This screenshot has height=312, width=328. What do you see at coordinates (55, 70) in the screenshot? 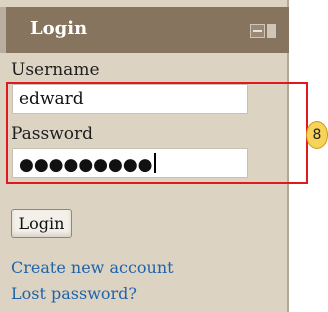
I see `username-label: Username` at bounding box center [55, 70].